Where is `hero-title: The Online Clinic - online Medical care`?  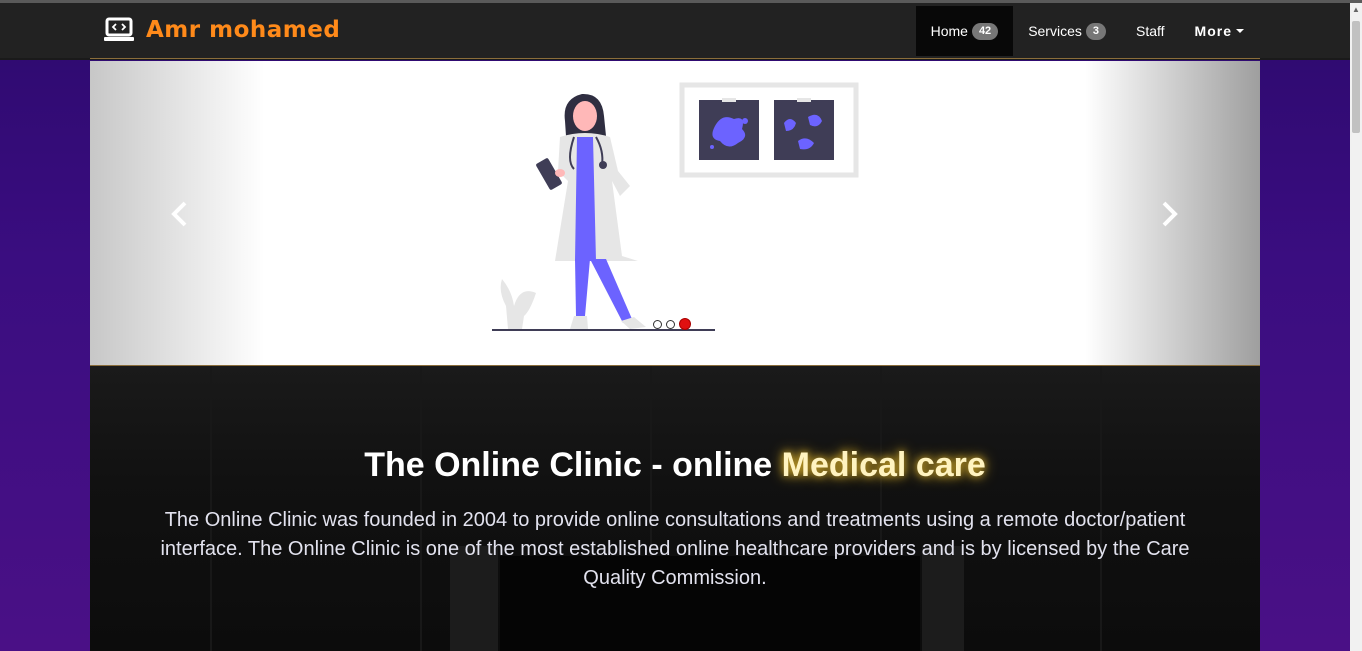 hero-title: The Online Clinic - online Medical care is located at coordinates (675, 465).